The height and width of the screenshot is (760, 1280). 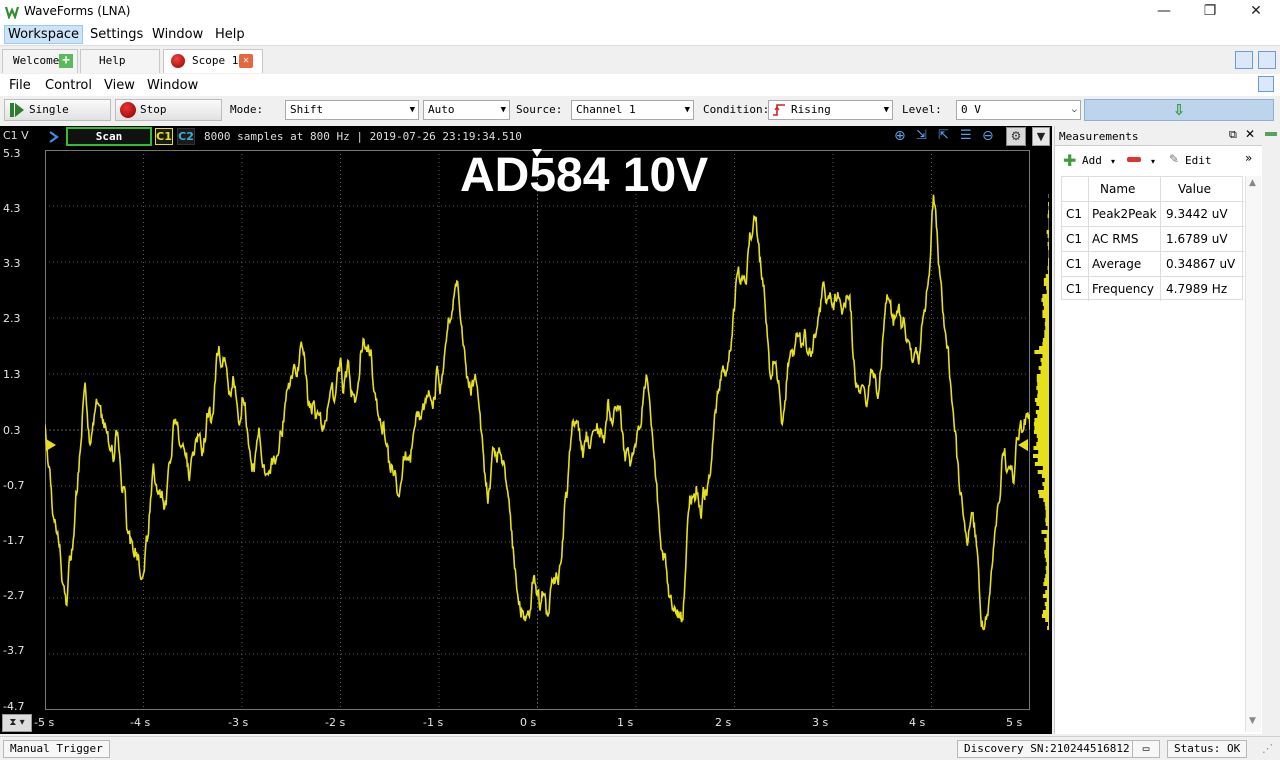 What do you see at coordinates (66, 61) in the screenshot?
I see `add-workspace-icon: +` at bounding box center [66, 61].